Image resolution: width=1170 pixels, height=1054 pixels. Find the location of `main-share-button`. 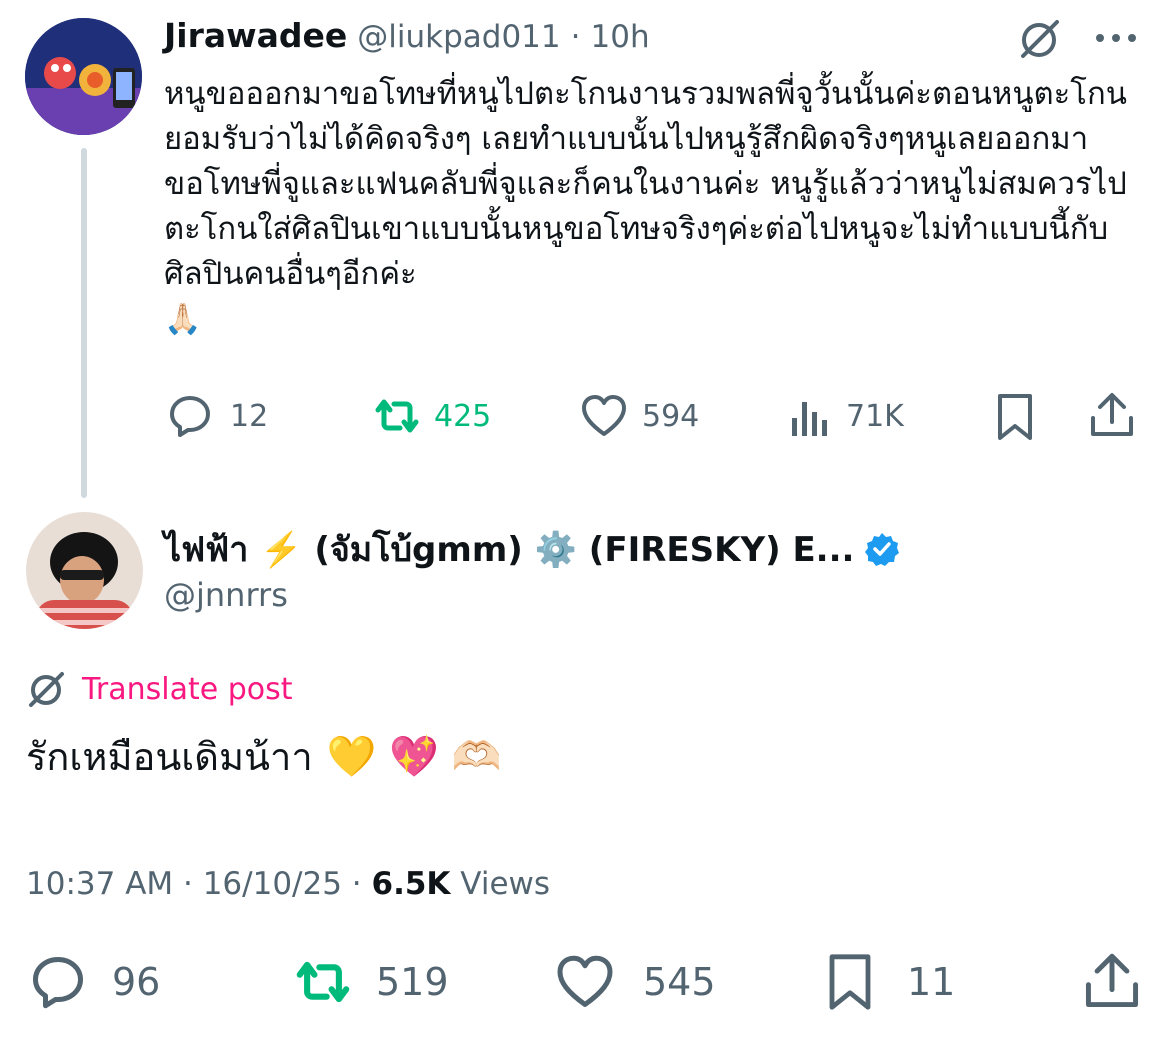

main-share-button is located at coordinates (1112, 983).